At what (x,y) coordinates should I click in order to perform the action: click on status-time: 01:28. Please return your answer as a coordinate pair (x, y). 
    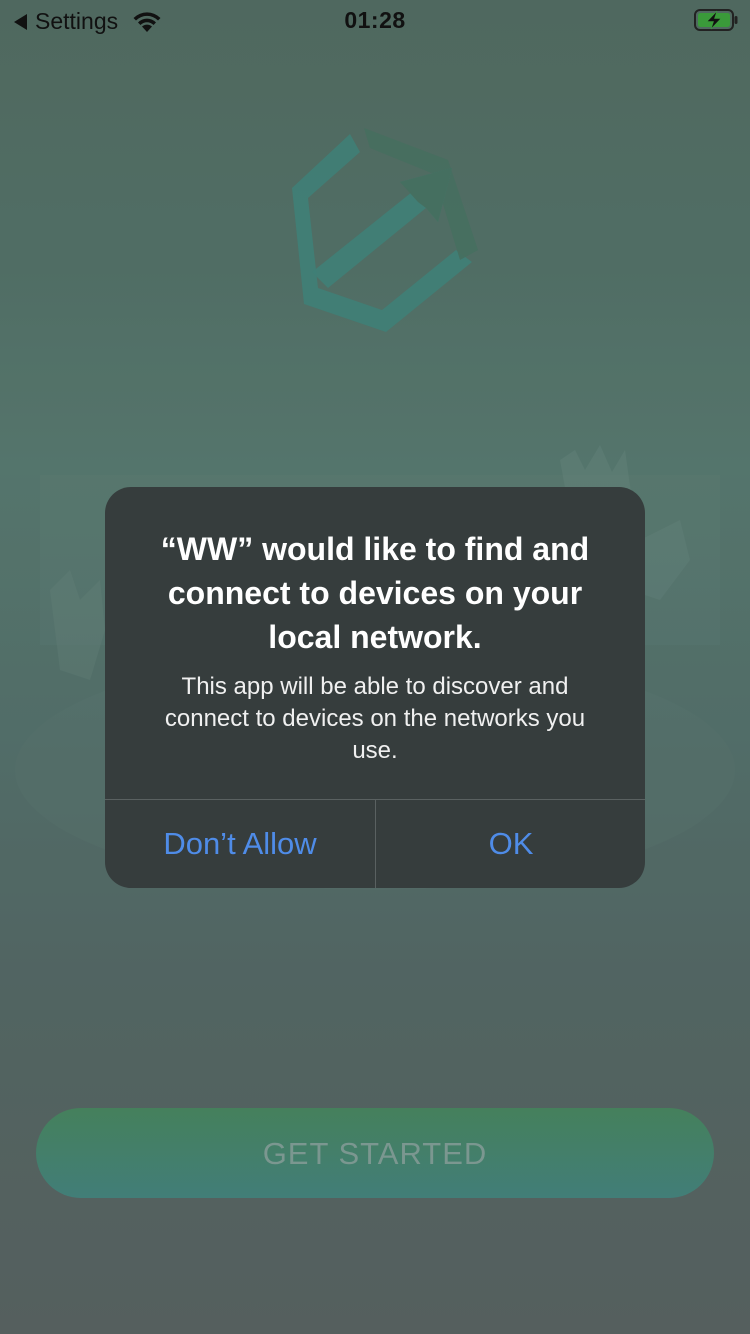
    Looking at the image, I should click on (375, 20).